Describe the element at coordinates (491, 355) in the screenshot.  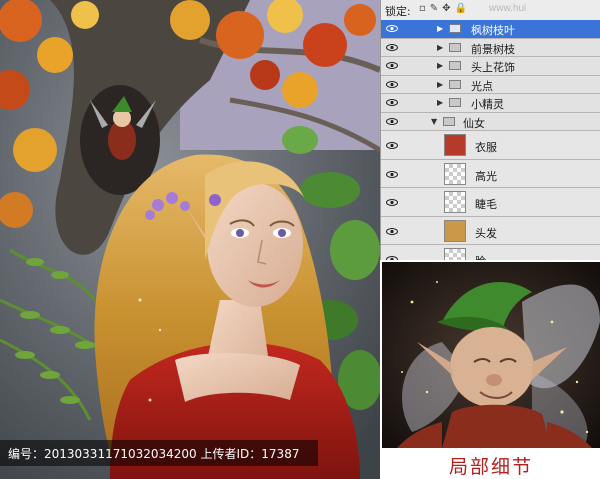
I see `elf-detail-image` at that location.